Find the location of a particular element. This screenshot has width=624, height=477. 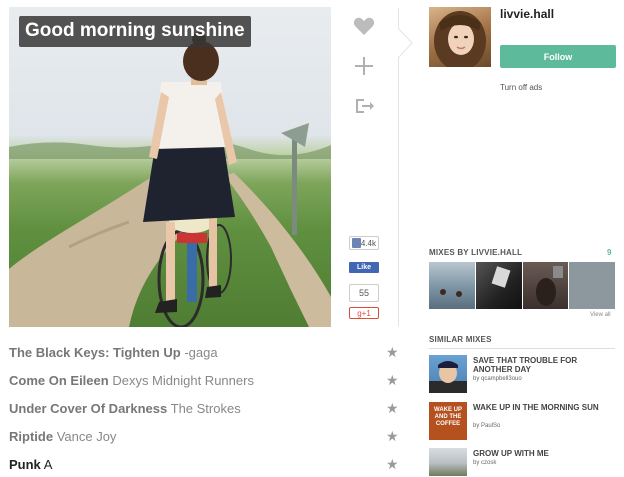

add-to-collection-button is located at coordinates (364, 66).